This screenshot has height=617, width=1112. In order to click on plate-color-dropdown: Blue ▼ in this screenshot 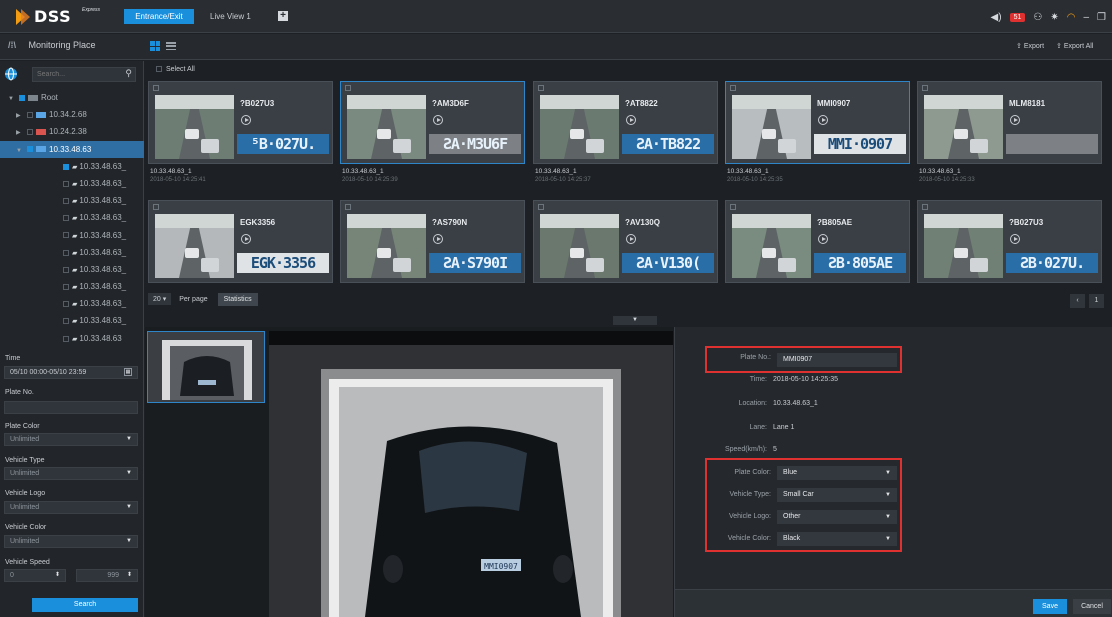, I will do `click(837, 473)`.